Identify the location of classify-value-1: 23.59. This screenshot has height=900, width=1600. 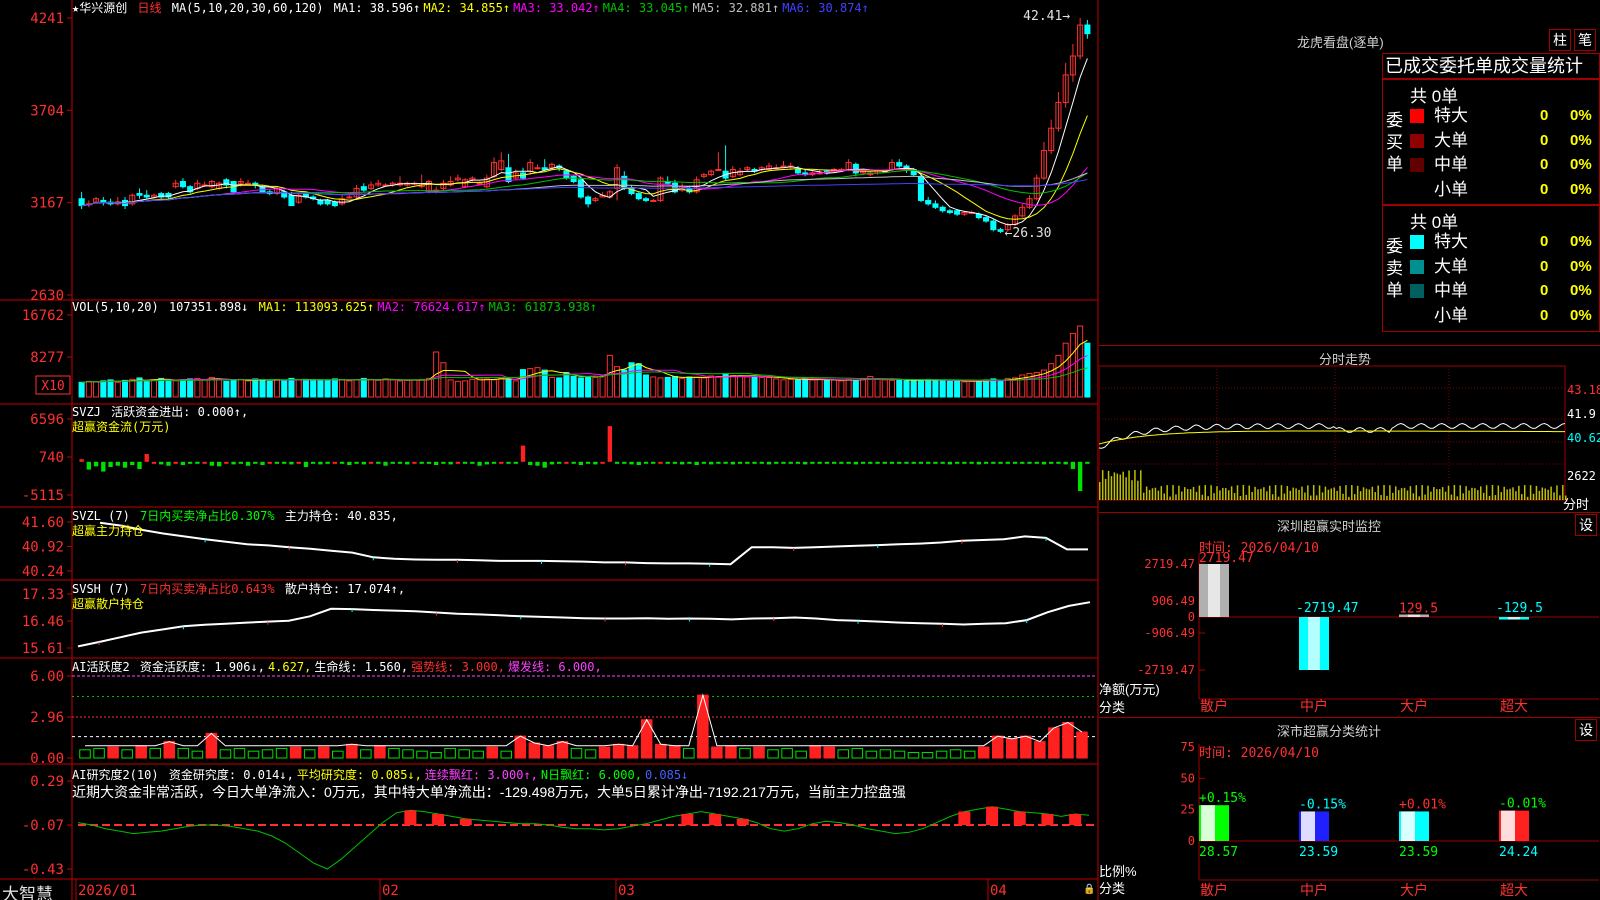
(1318, 852).